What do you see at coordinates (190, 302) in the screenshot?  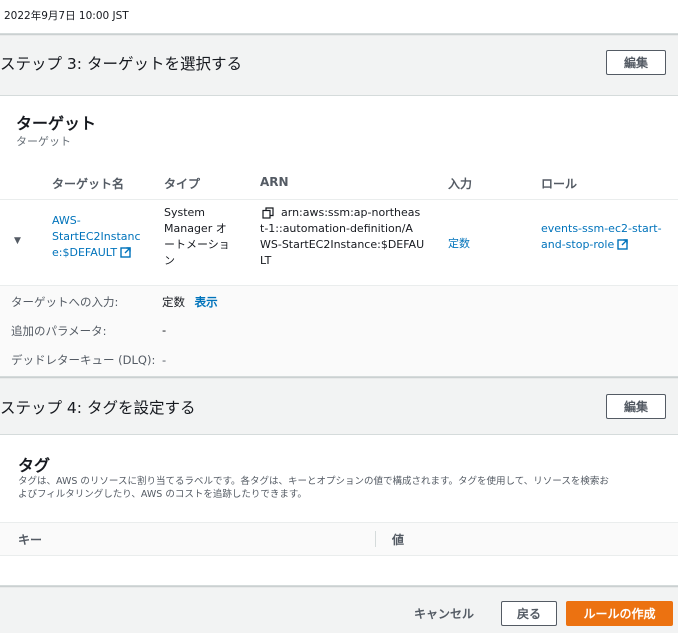 I see `input-value: 定数 表示` at bounding box center [190, 302].